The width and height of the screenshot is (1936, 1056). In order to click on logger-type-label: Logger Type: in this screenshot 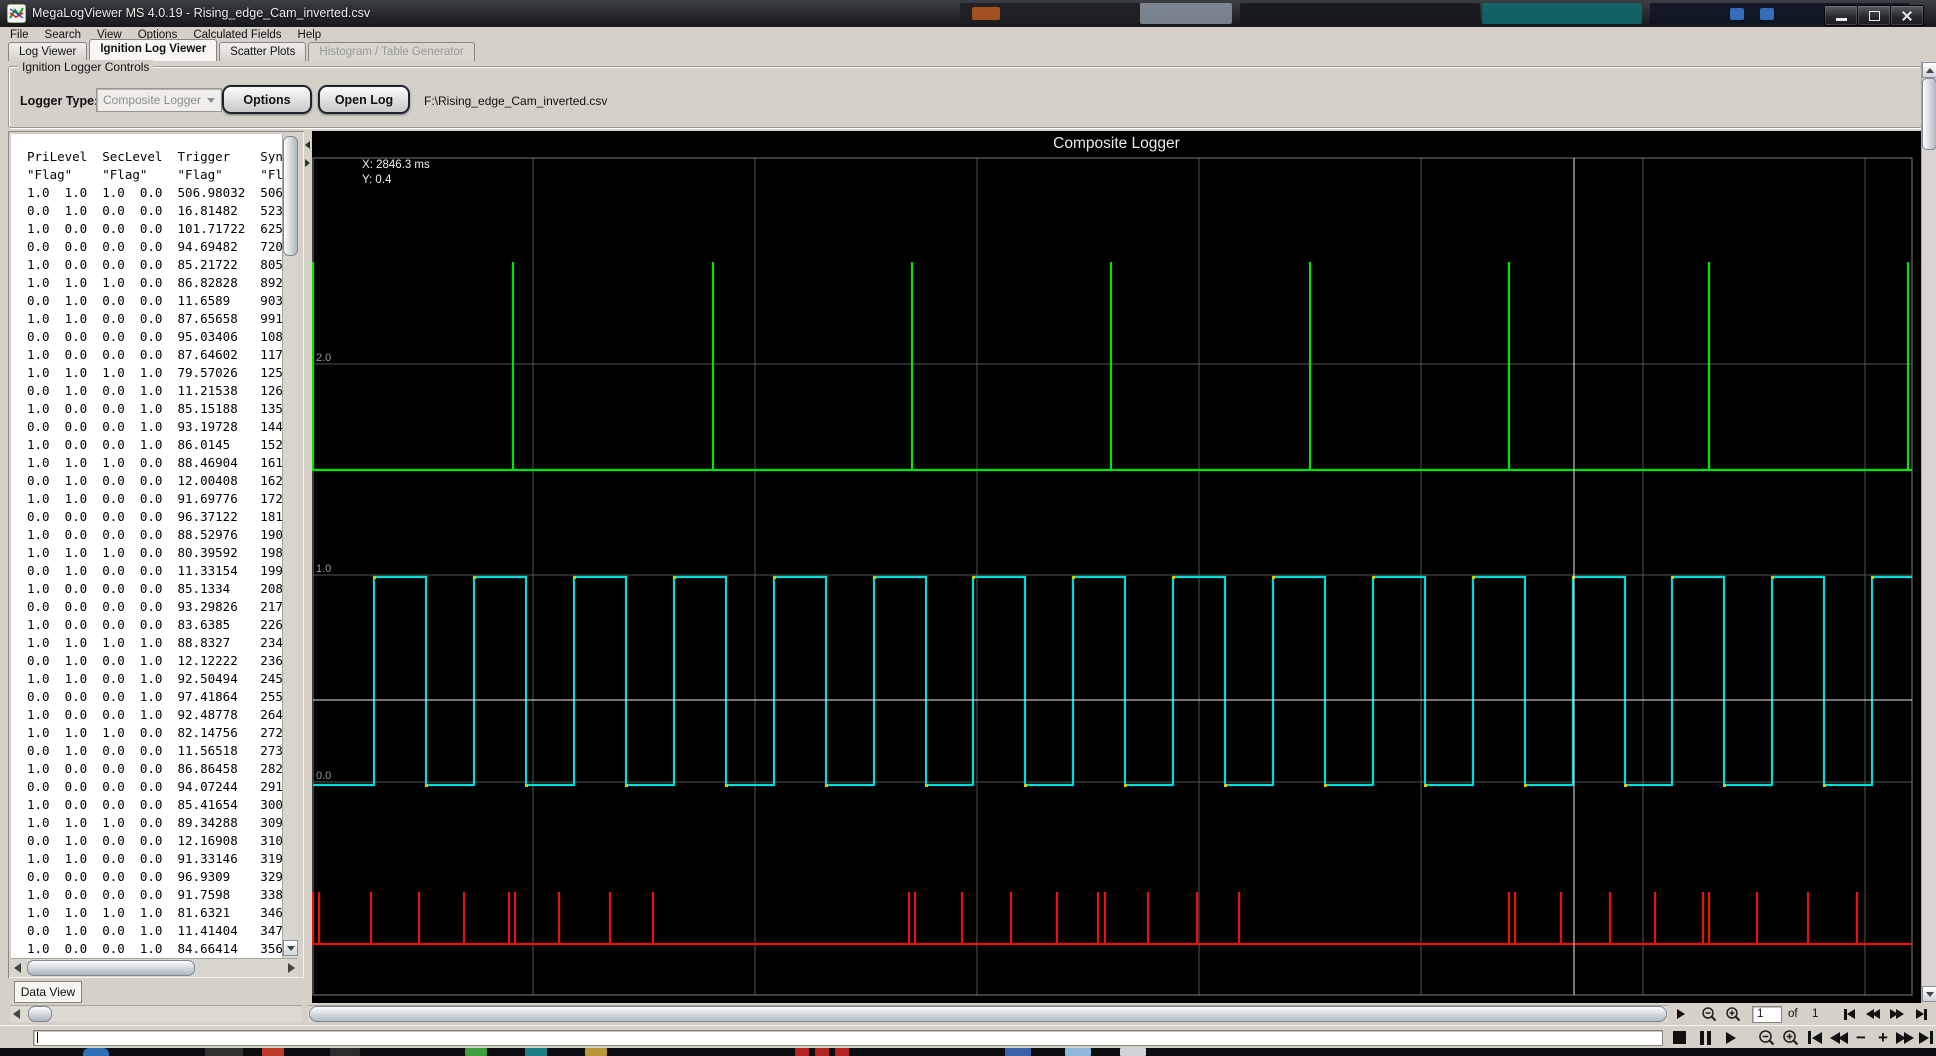, I will do `click(59, 101)`.